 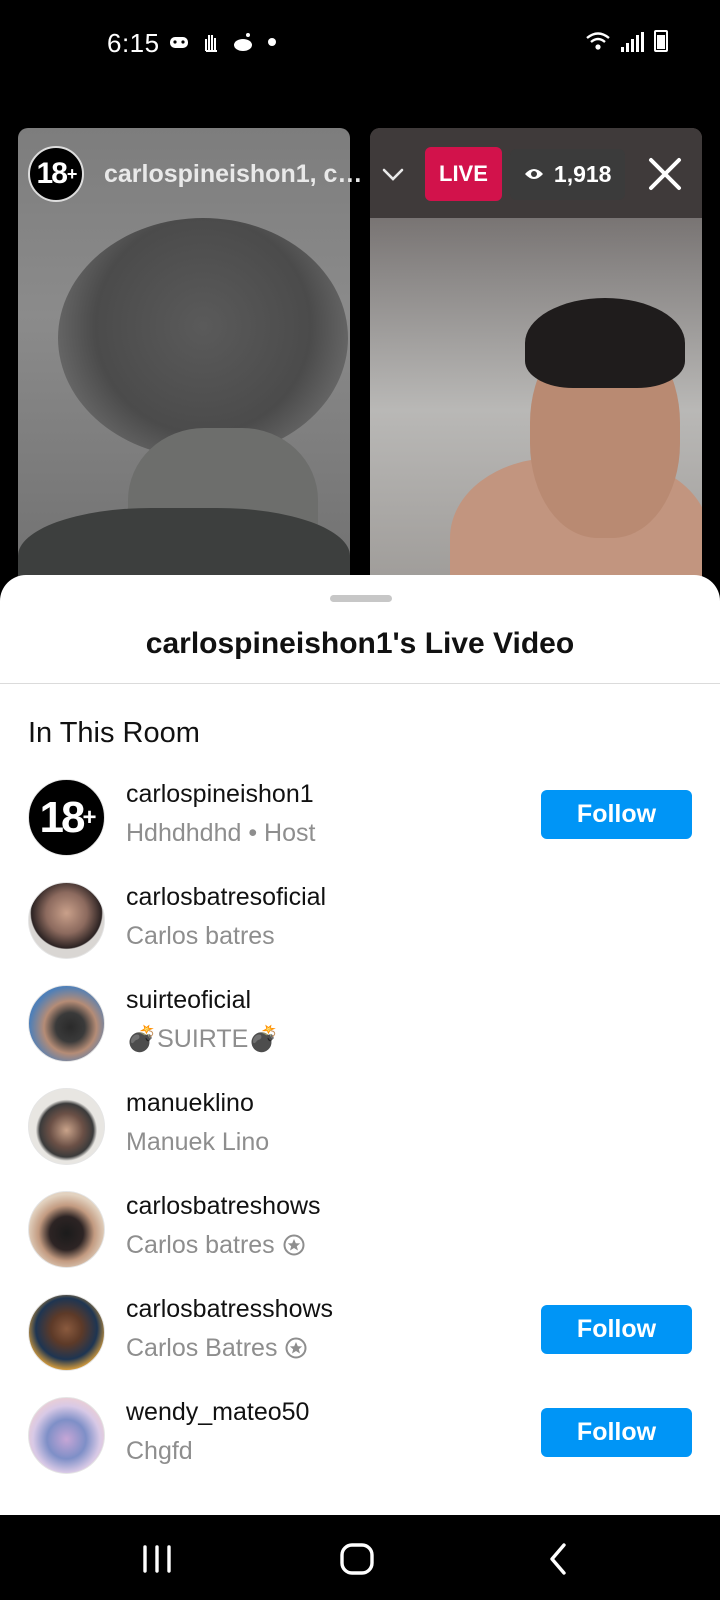 What do you see at coordinates (393, 174) in the screenshot?
I see `chevron-down-icon` at bounding box center [393, 174].